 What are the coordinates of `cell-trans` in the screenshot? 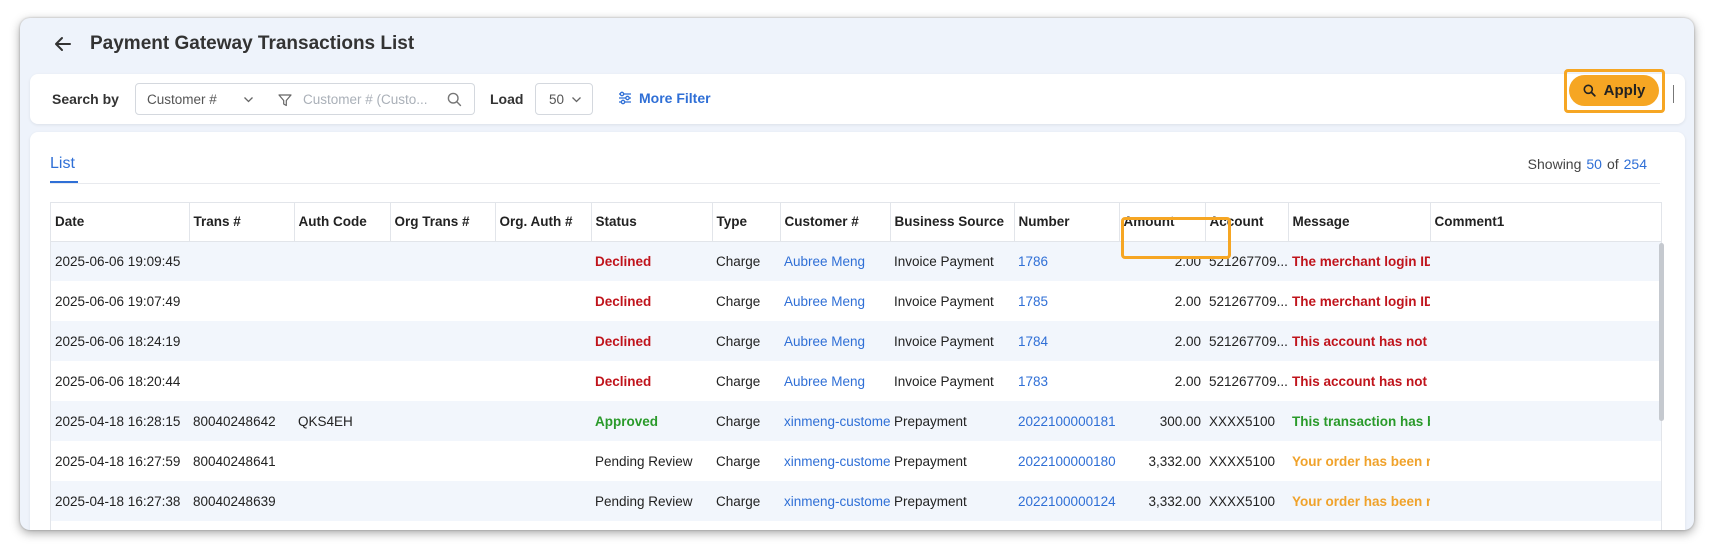 It's located at (241, 301).